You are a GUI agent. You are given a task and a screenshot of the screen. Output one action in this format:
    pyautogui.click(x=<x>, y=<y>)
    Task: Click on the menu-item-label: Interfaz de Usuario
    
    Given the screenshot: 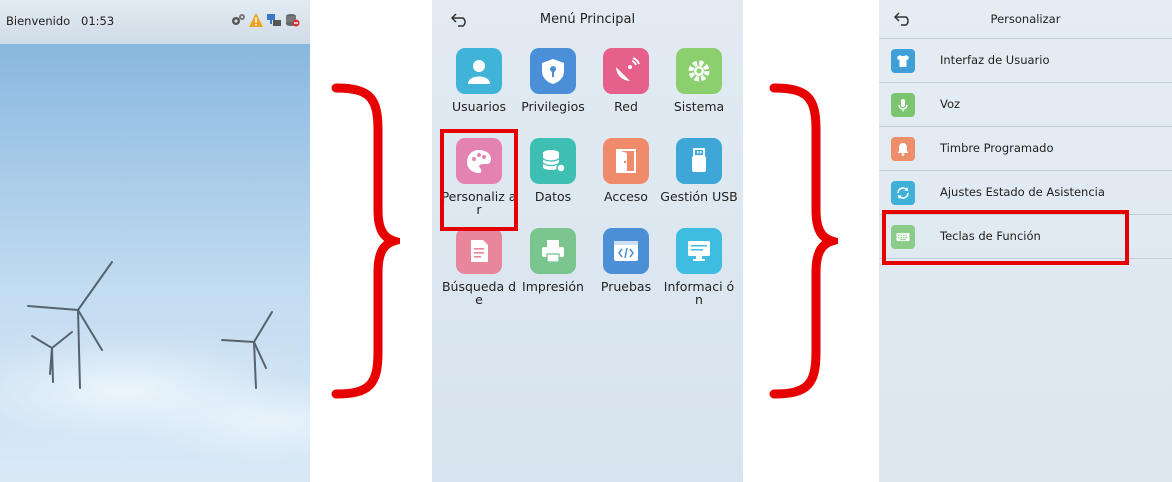 What is the action you would take?
    pyautogui.click(x=995, y=60)
    